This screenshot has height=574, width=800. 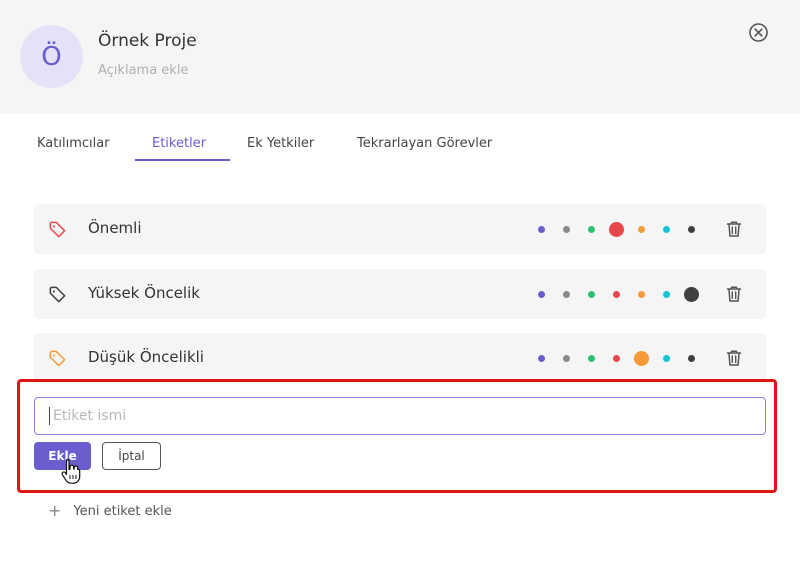 I want to click on tag-label: Önemli, so click(x=115, y=228).